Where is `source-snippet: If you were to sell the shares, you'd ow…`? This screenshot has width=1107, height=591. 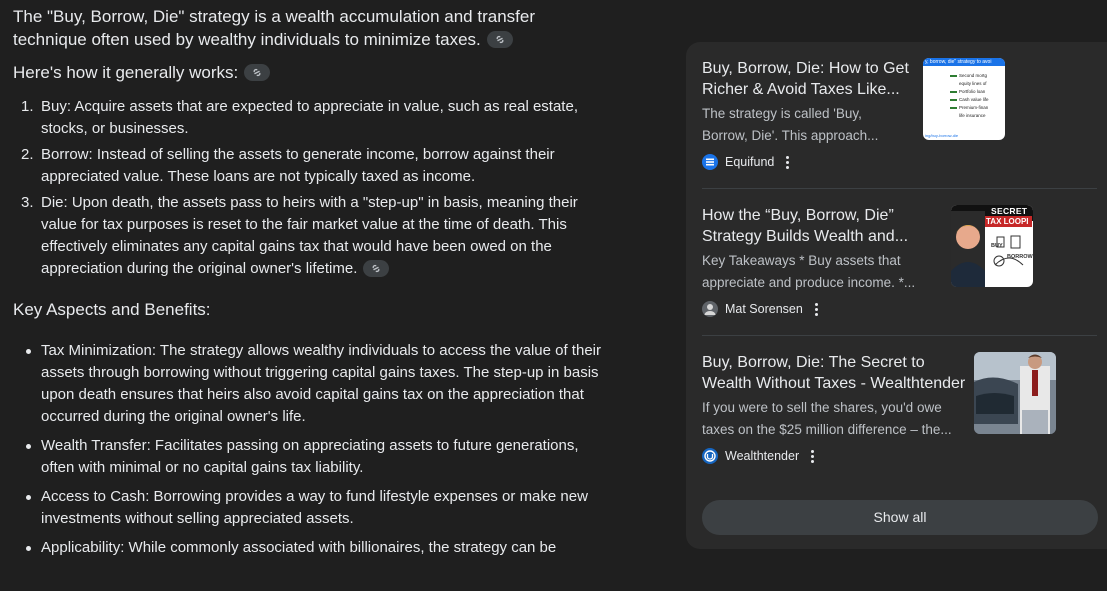 source-snippet: If you were to sell the shares, you'd ow… is located at coordinates (827, 418).